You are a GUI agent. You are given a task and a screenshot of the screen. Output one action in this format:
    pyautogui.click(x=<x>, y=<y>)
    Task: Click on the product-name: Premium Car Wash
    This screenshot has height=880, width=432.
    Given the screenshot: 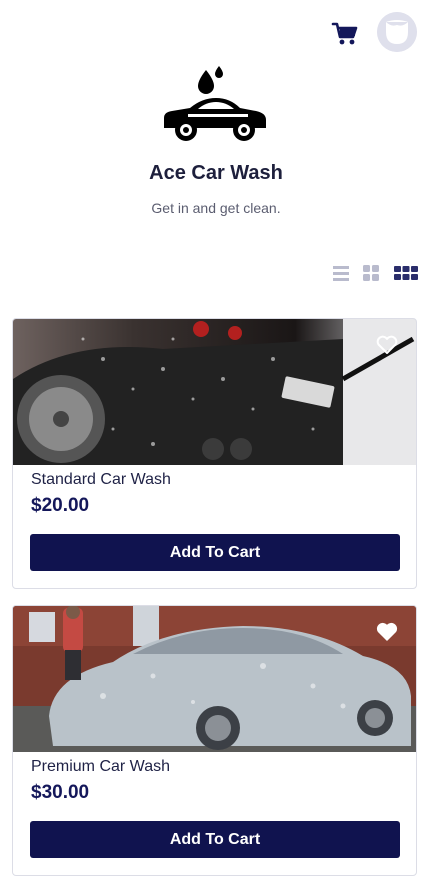 What is the action you would take?
    pyautogui.click(x=100, y=767)
    